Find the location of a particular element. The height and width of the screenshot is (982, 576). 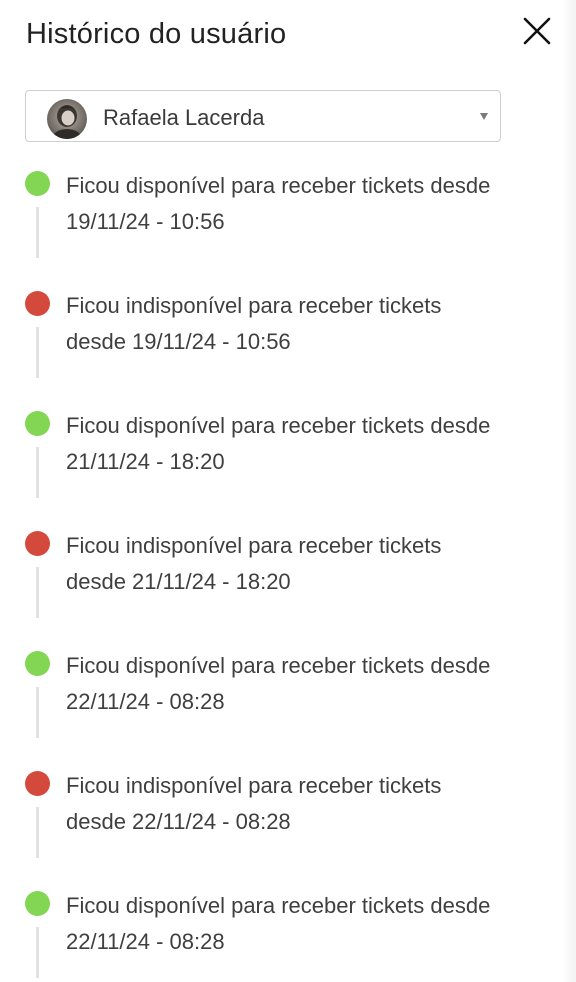

chevron-down-icon is located at coordinates (484, 116).